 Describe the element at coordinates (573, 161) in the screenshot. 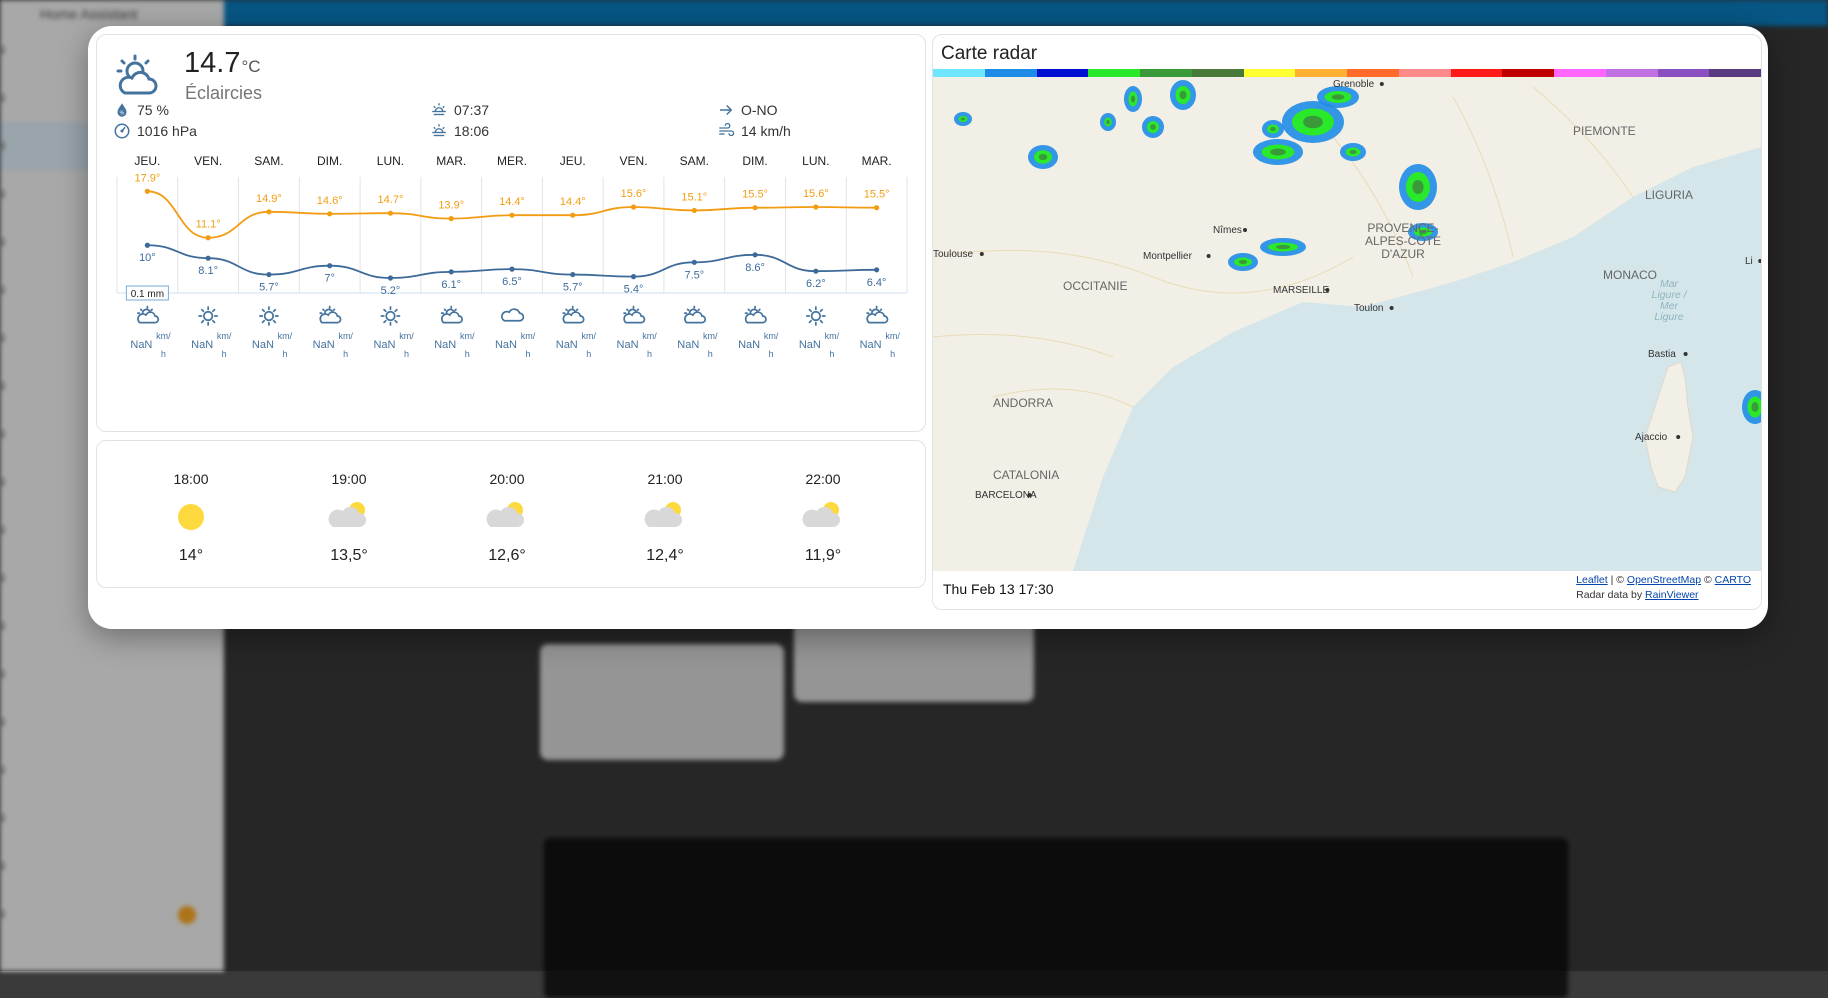

I see `forecast-day-label: JEU.` at that location.